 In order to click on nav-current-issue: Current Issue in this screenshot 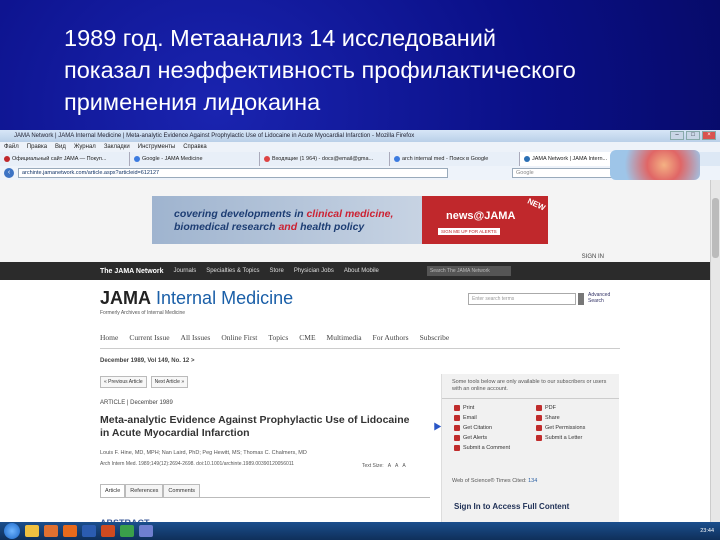, I will do `click(149, 340)`.